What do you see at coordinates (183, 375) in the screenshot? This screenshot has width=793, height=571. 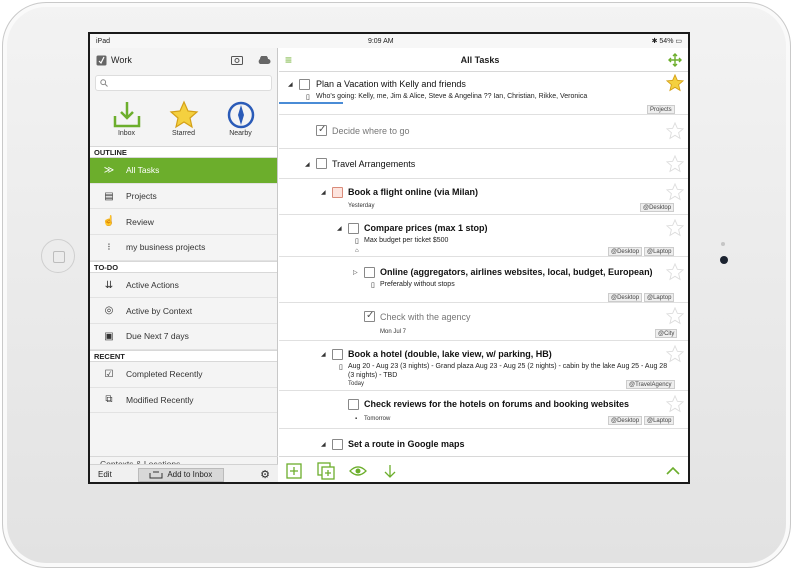 I see `sidebar-item-completed-recently: ☑ Completed Recently` at bounding box center [183, 375].